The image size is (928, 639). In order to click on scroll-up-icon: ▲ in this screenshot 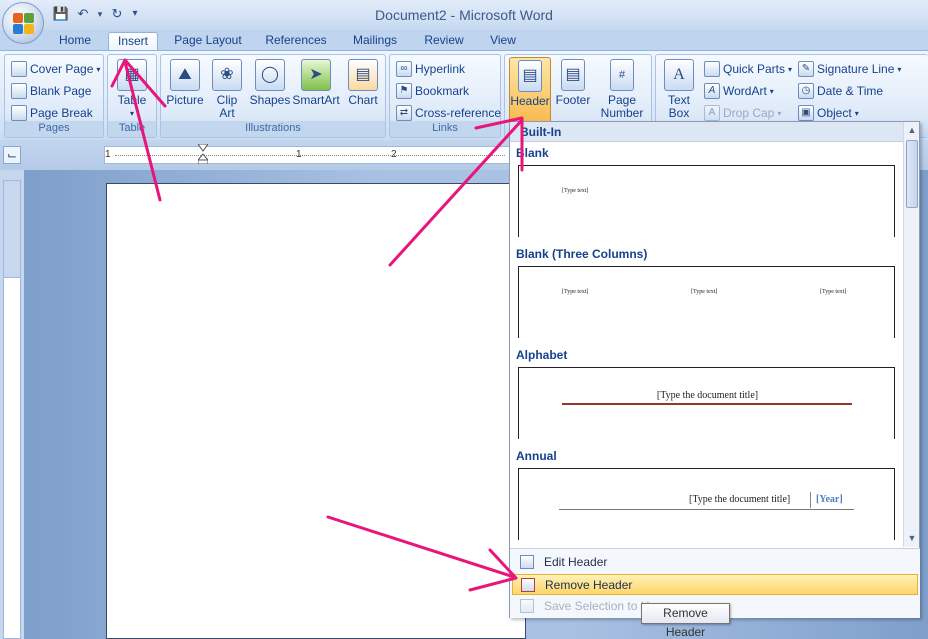, I will do `click(912, 130)`.